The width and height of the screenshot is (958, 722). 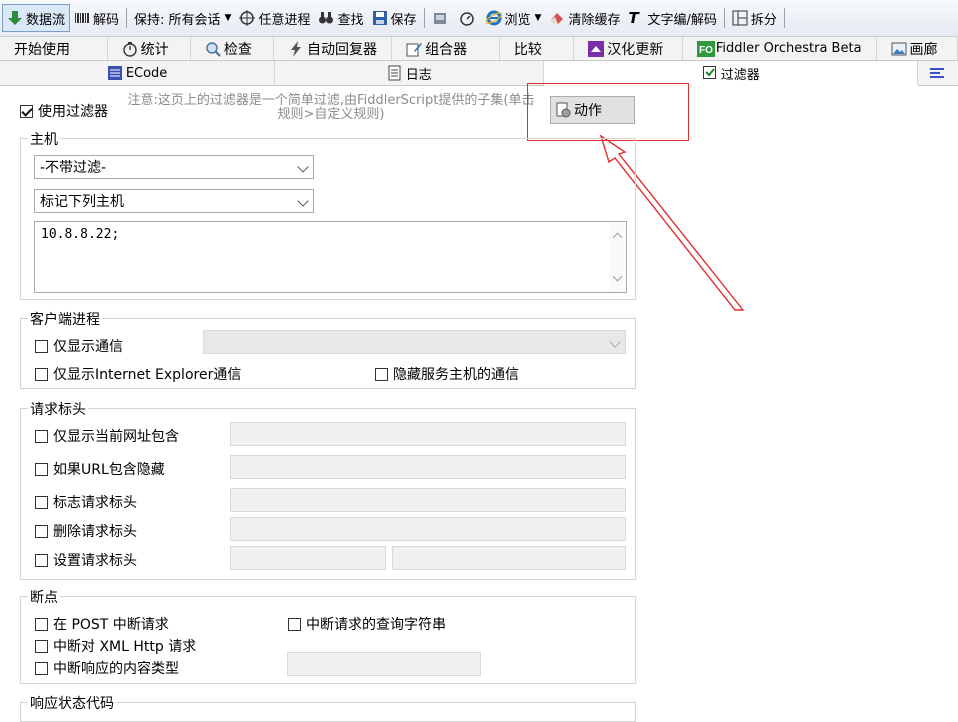 What do you see at coordinates (58, 409) in the screenshot?
I see `request-headers-title: 请求标头` at bounding box center [58, 409].